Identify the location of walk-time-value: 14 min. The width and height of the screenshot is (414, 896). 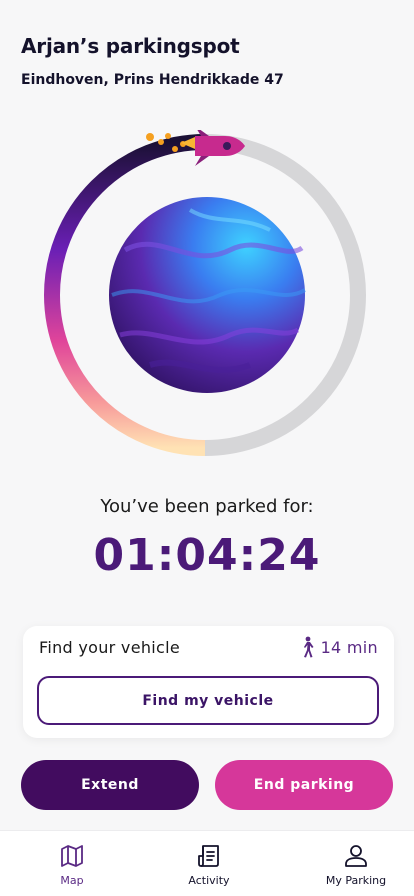
(349, 647).